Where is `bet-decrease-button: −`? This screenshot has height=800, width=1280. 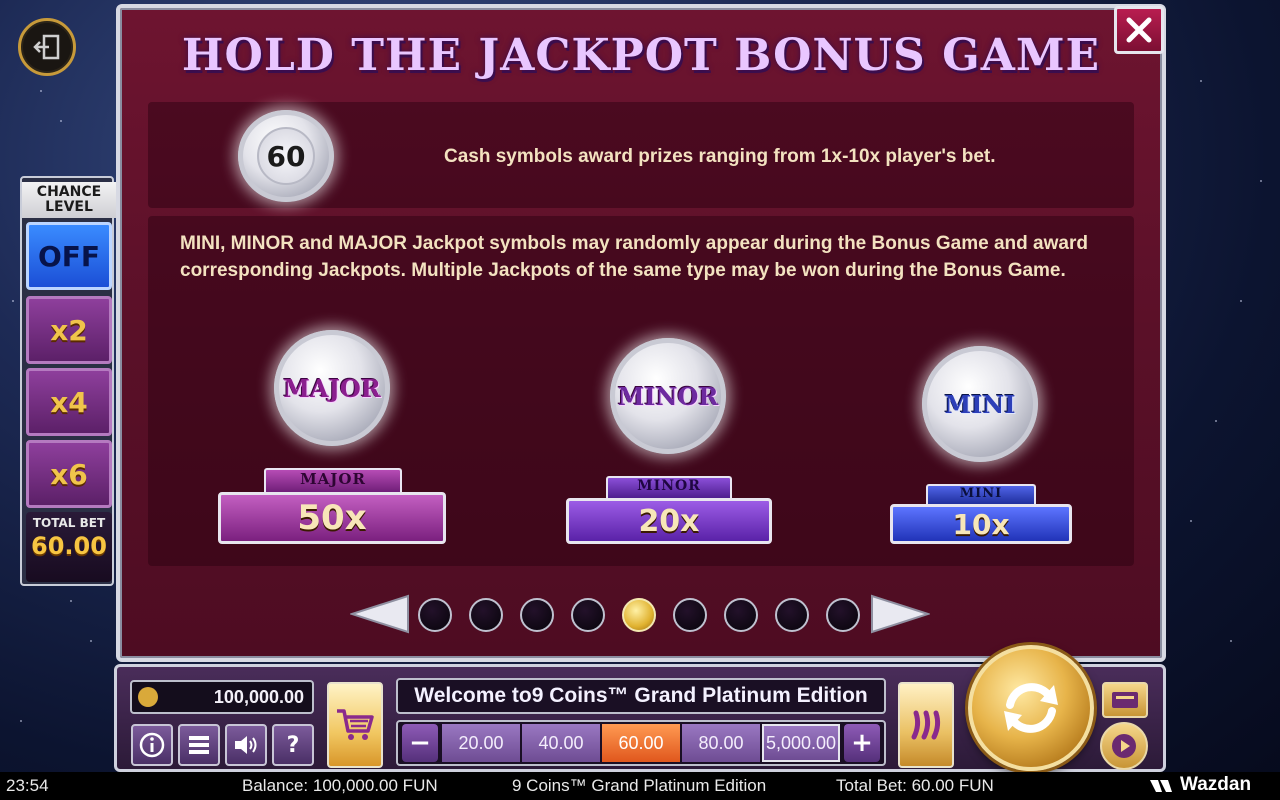 bet-decrease-button: − is located at coordinates (420, 743).